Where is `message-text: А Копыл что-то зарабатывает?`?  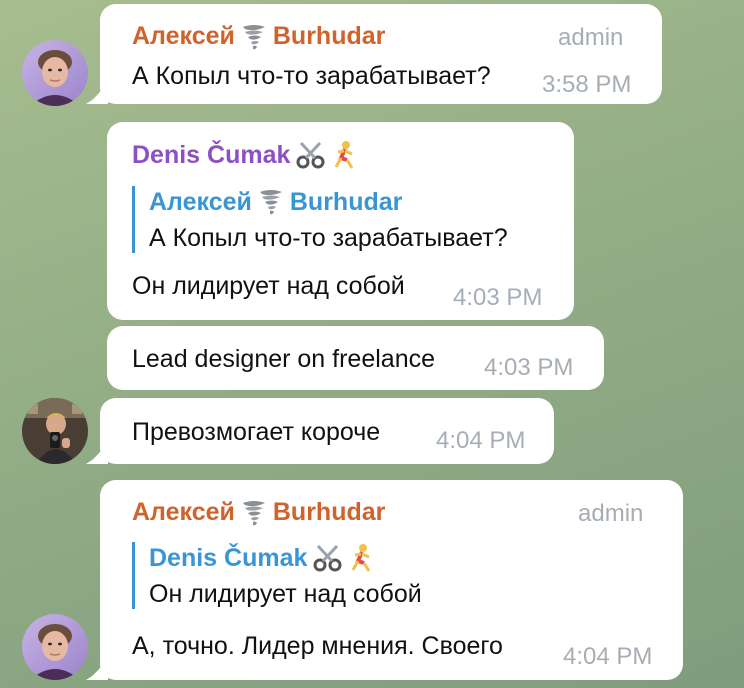 message-text: А Копыл что-то зарабатывает? is located at coordinates (311, 76).